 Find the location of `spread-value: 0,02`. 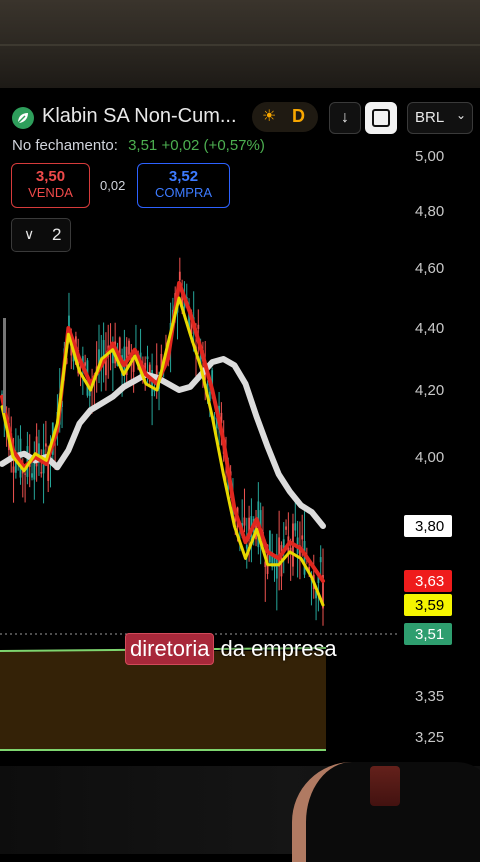

spread-value: 0,02 is located at coordinates (113, 185).